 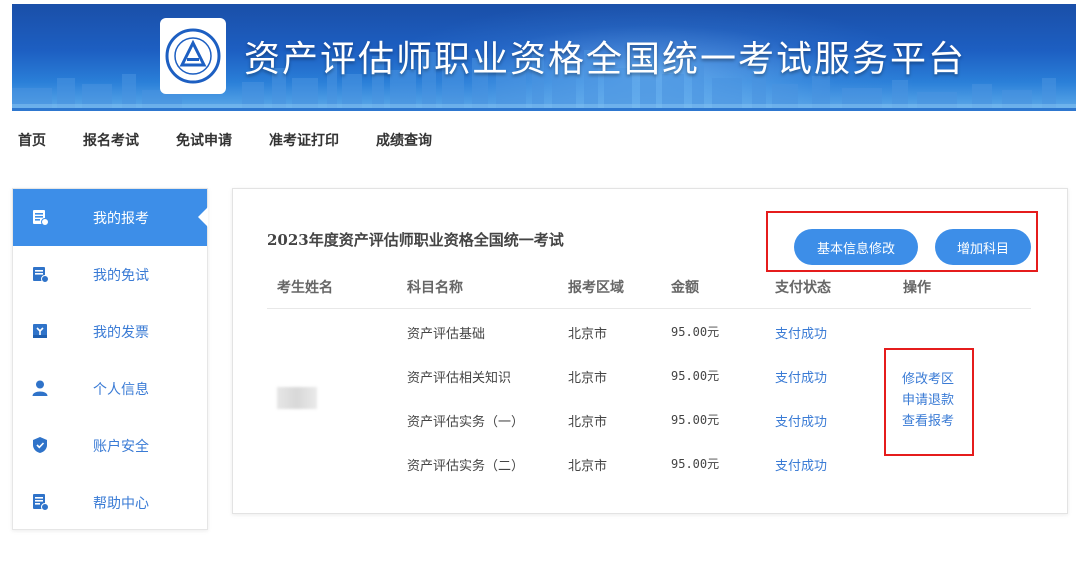 What do you see at coordinates (204, 142) in the screenshot?
I see `nav-exemption-application: 免试申请` at bounding box center [204, 142].